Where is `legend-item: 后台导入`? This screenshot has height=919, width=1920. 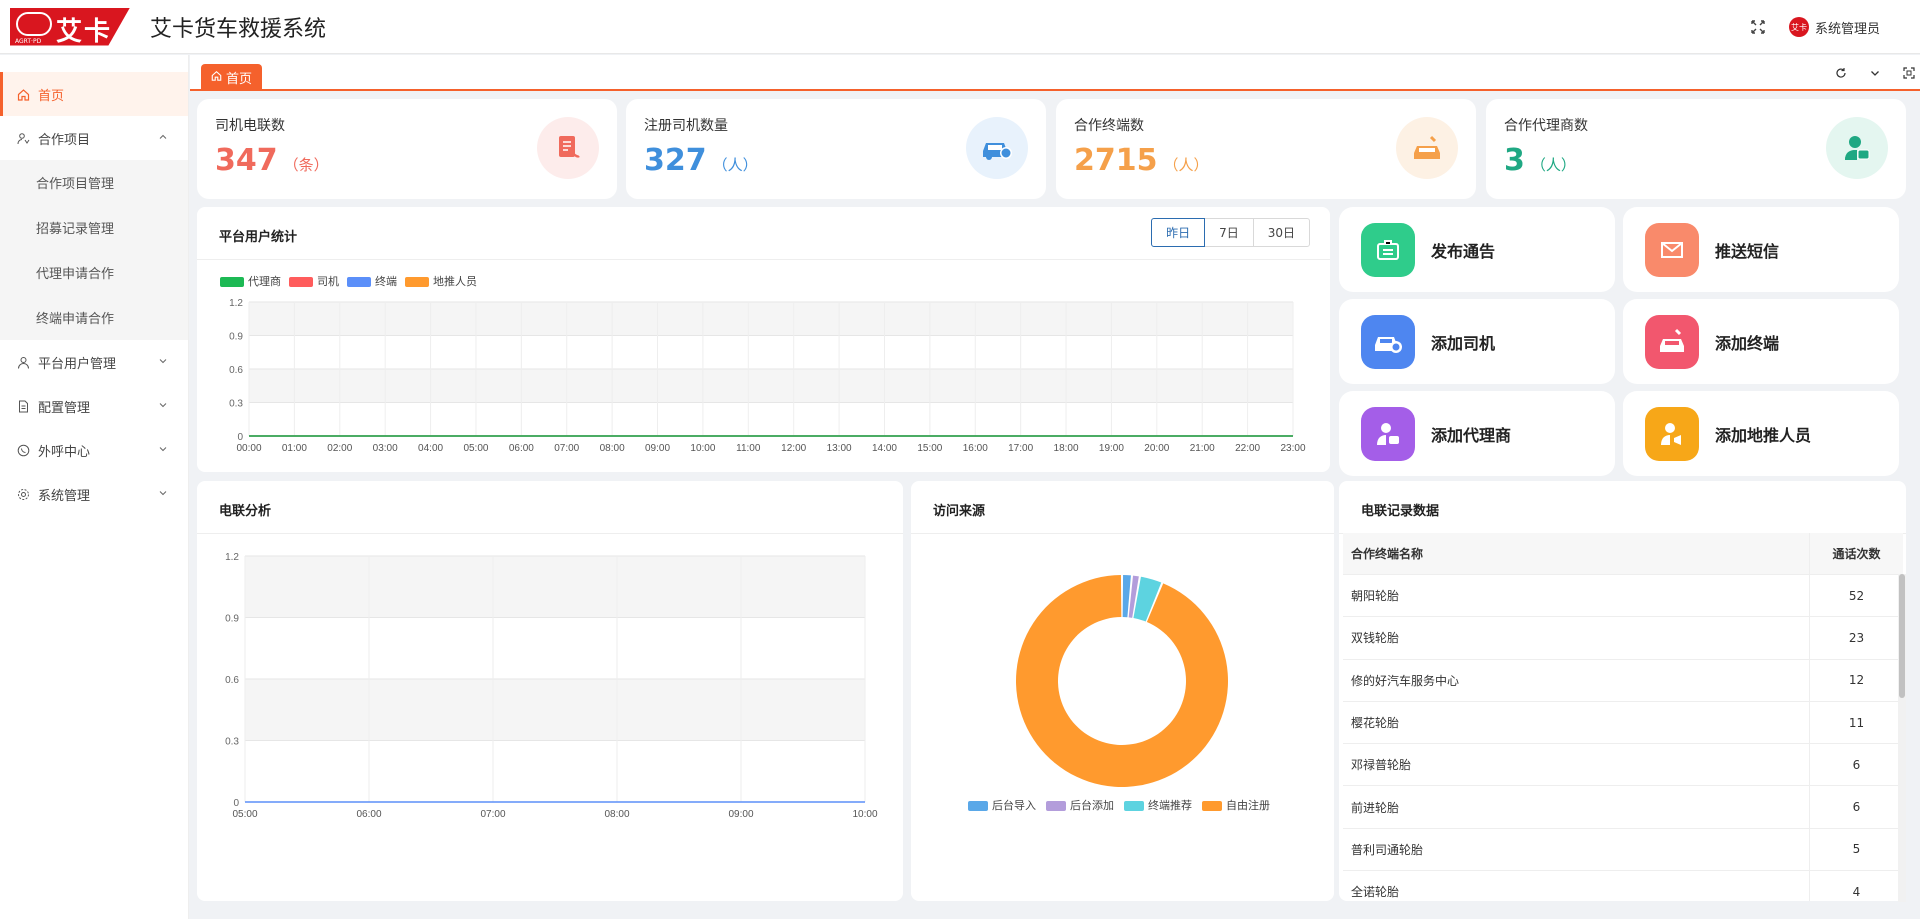 legend-item: 后台导入 is located at coordinates (1002, 805).